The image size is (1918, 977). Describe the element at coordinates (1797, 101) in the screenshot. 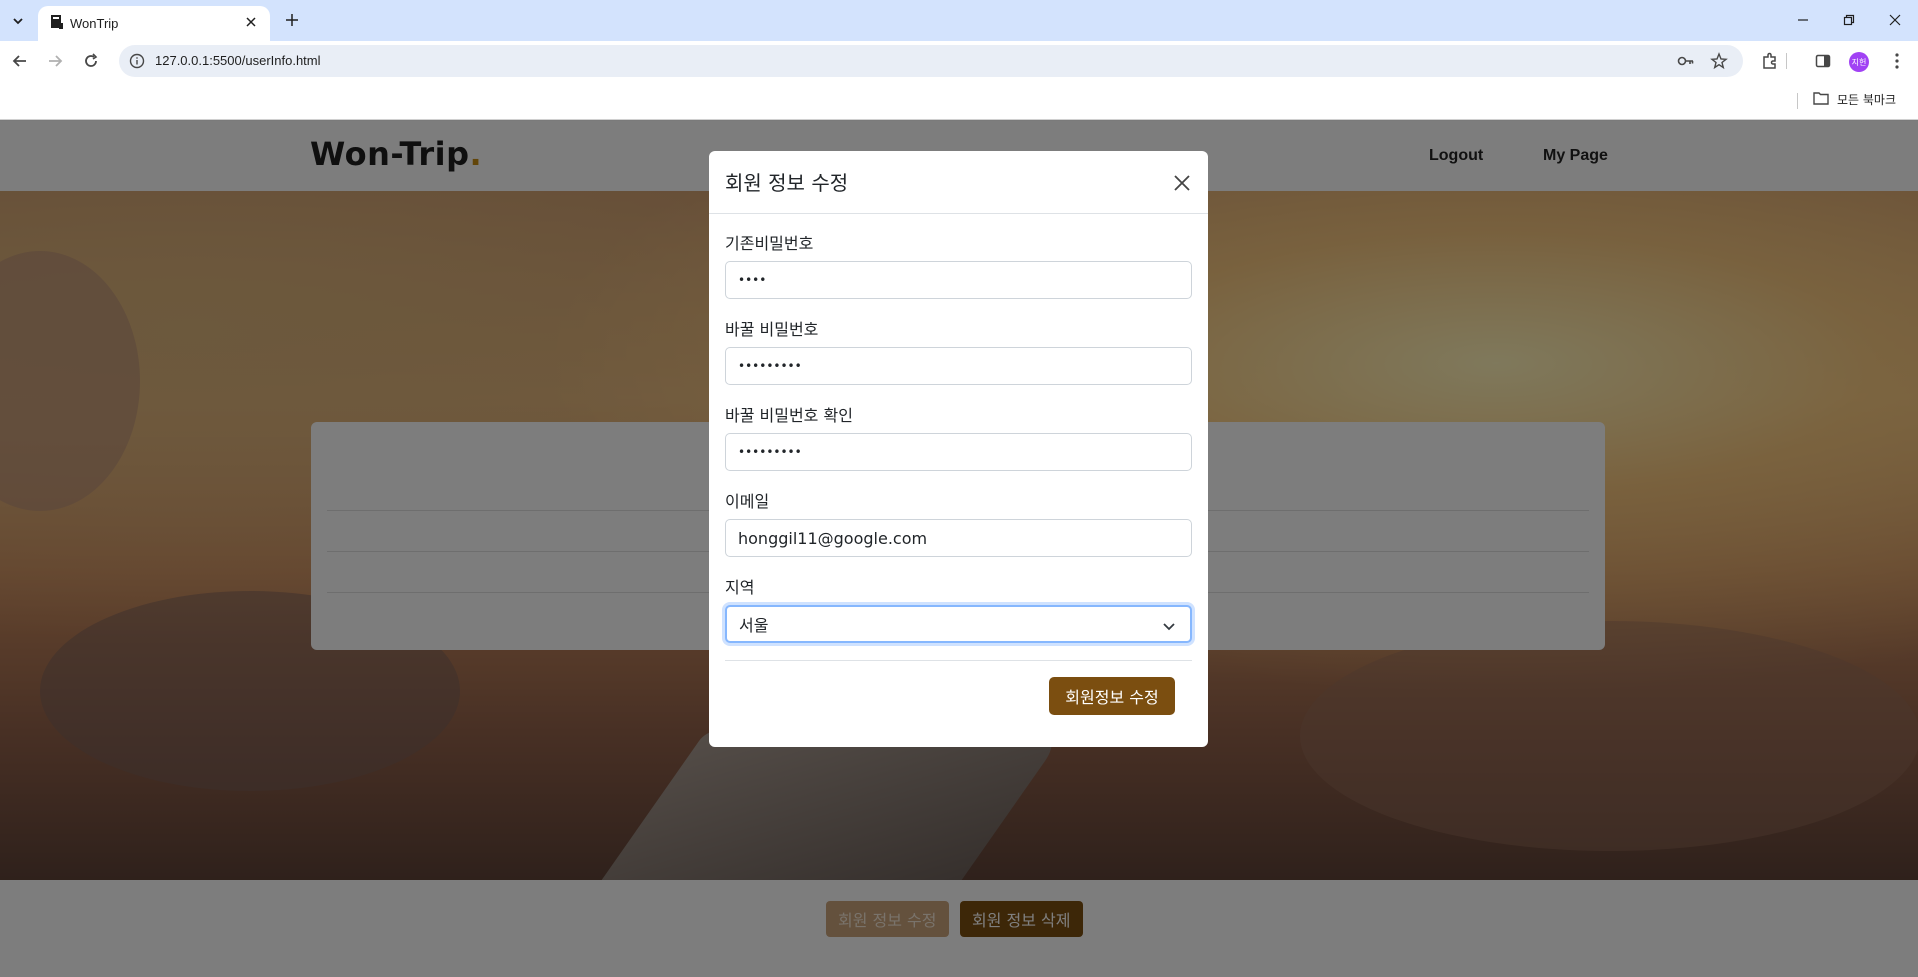

I see `bookmarks-divider` at that location.